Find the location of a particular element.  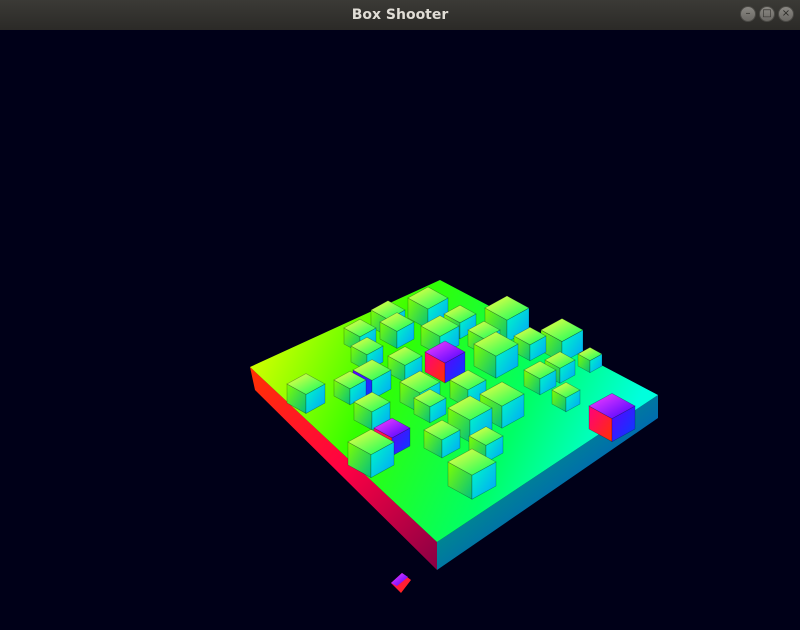

falling-cube is located at coordinates (401, 583).